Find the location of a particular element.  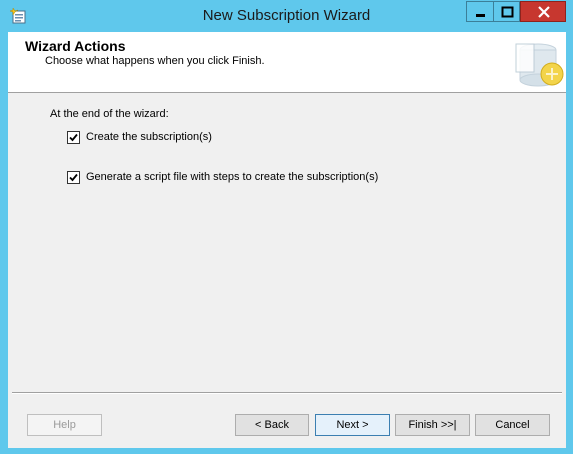

generate-script-checkbox is located at coordinates (73, 177).